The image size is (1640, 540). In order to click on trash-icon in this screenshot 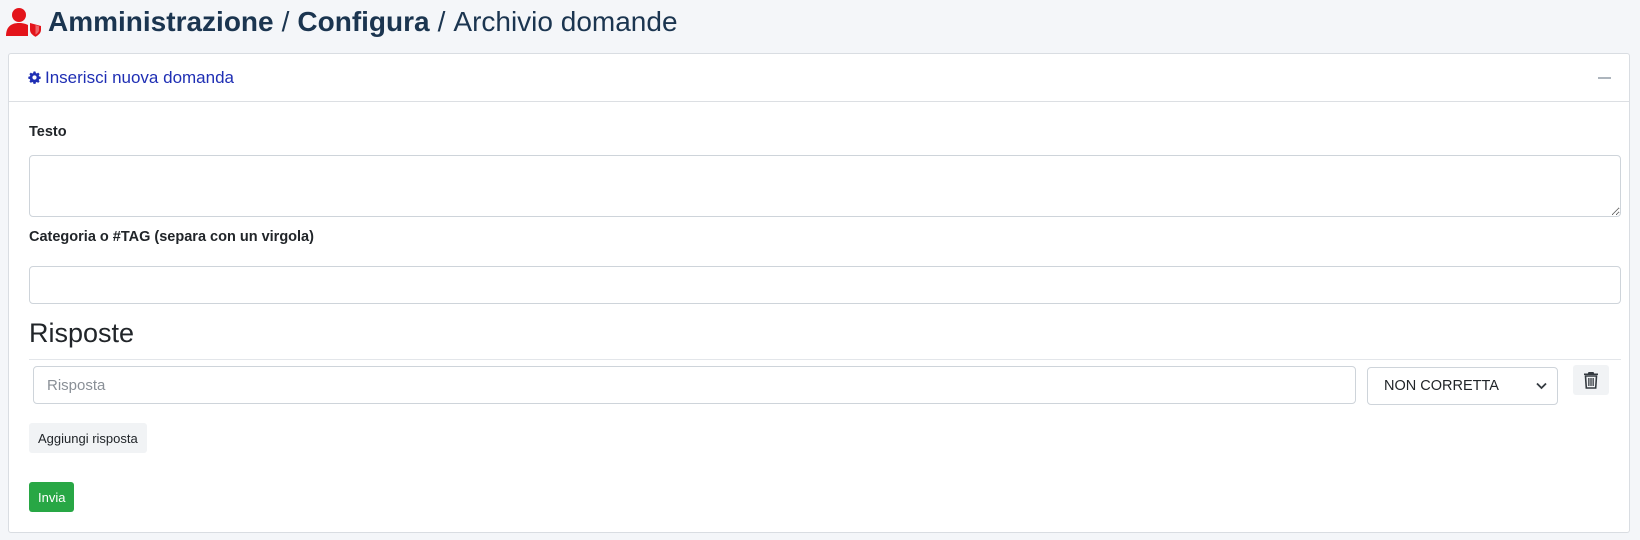, I will do `click(1591, 380)`.